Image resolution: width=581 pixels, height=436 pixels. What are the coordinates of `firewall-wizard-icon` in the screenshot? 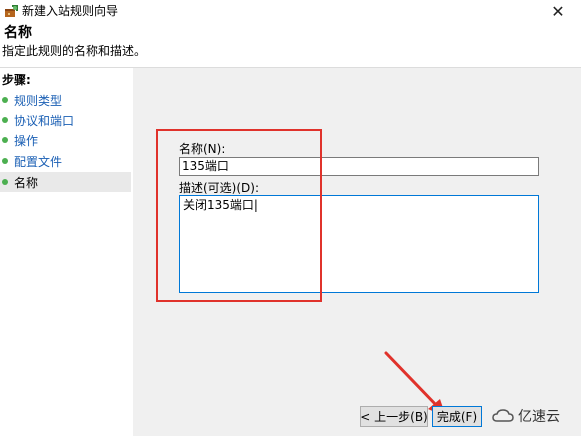 It's located at (11, 11).